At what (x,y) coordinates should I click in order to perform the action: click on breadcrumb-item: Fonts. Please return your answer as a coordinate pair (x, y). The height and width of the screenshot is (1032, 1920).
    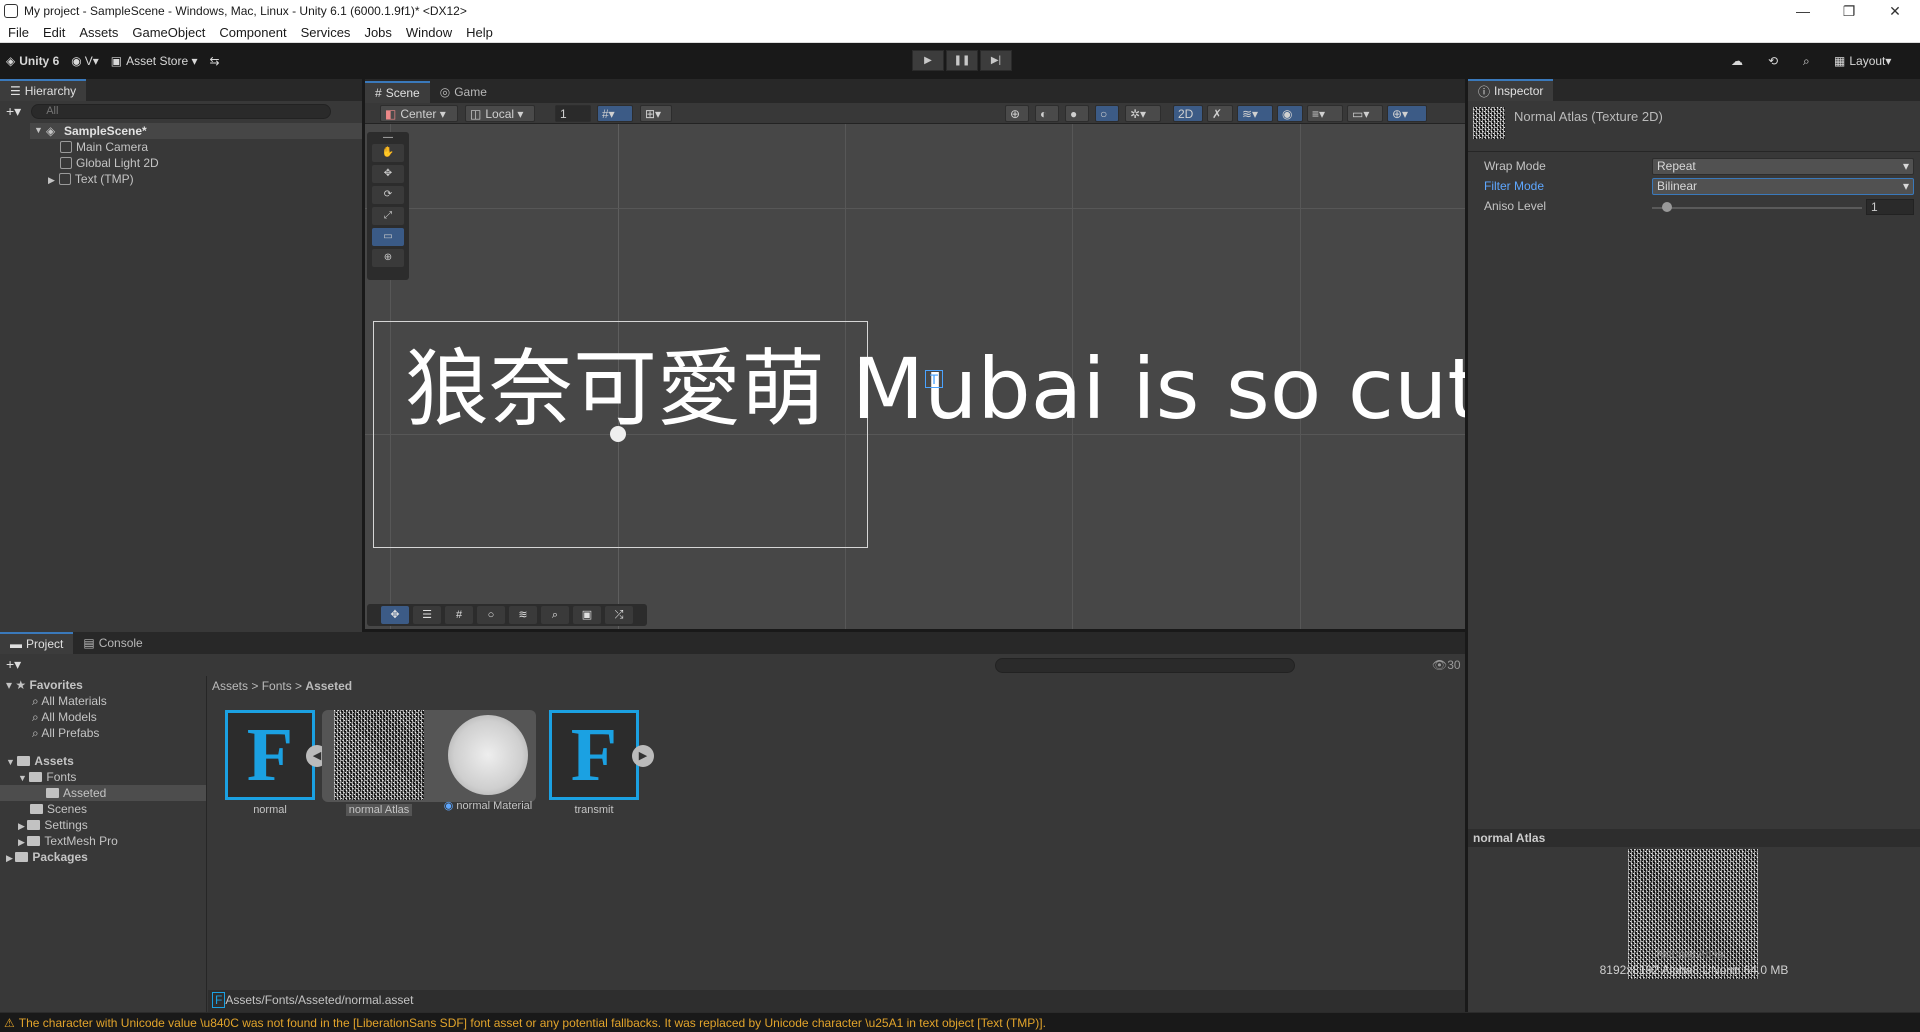
    Looking at the image, I should click on (277, 686).